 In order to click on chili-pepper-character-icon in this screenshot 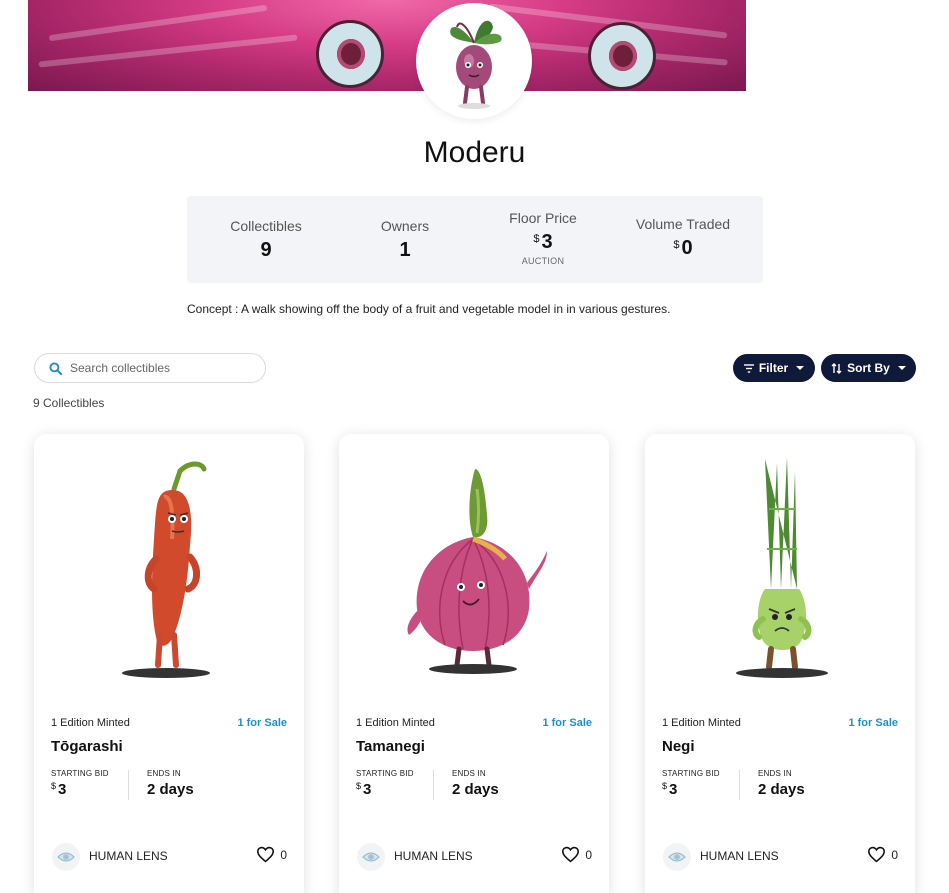, I will do `click(166, 569)`.